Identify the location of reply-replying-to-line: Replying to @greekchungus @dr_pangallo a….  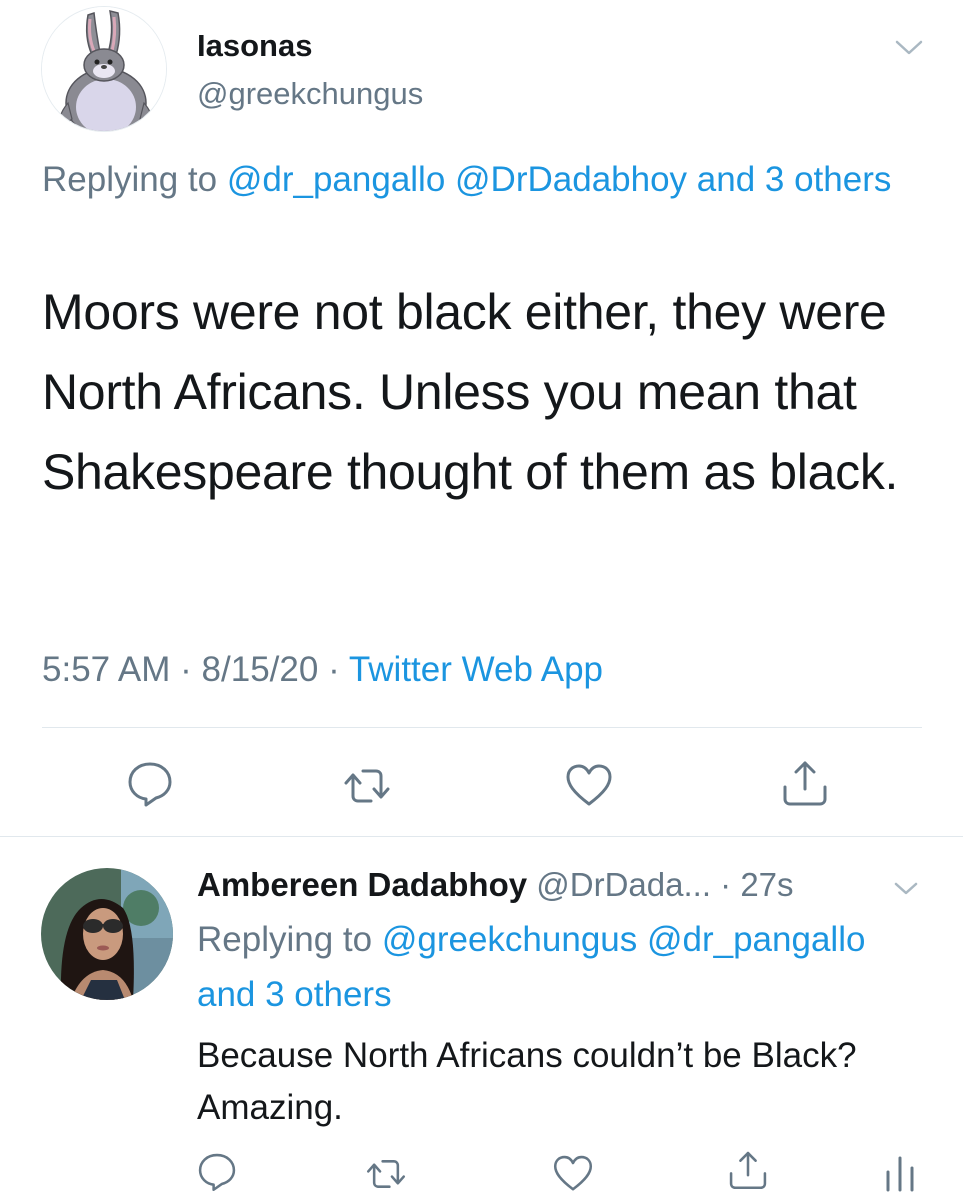
(547, 967).